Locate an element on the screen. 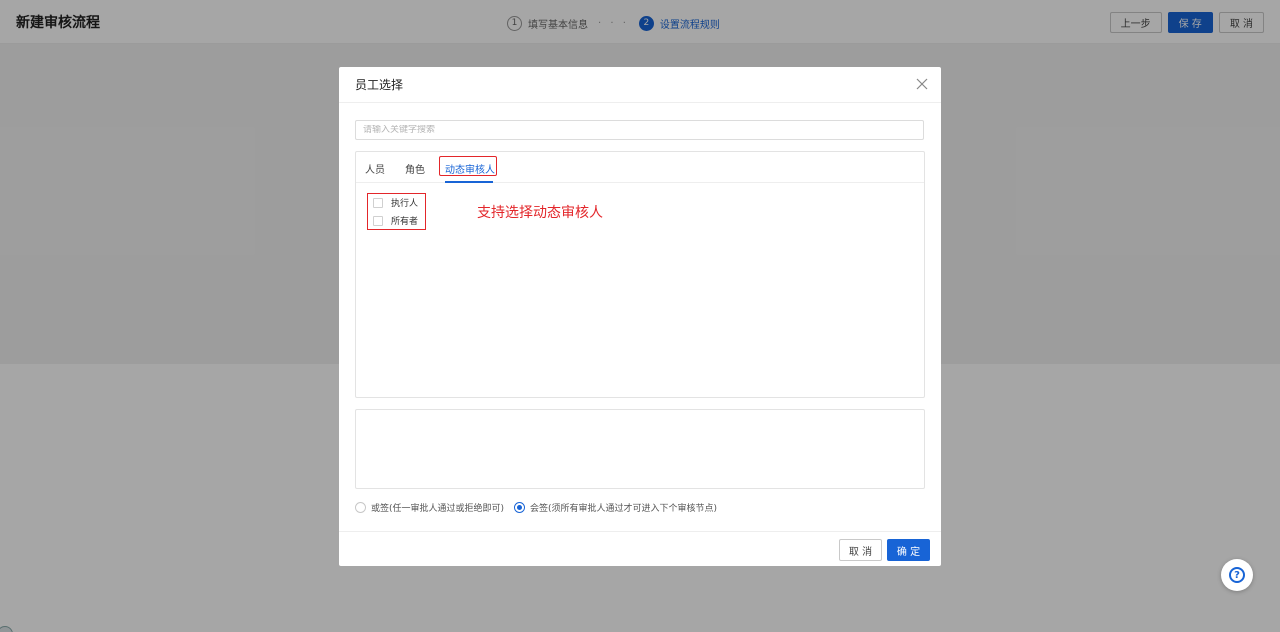  option-label: 所有者 is located at coordinates (405, 222).